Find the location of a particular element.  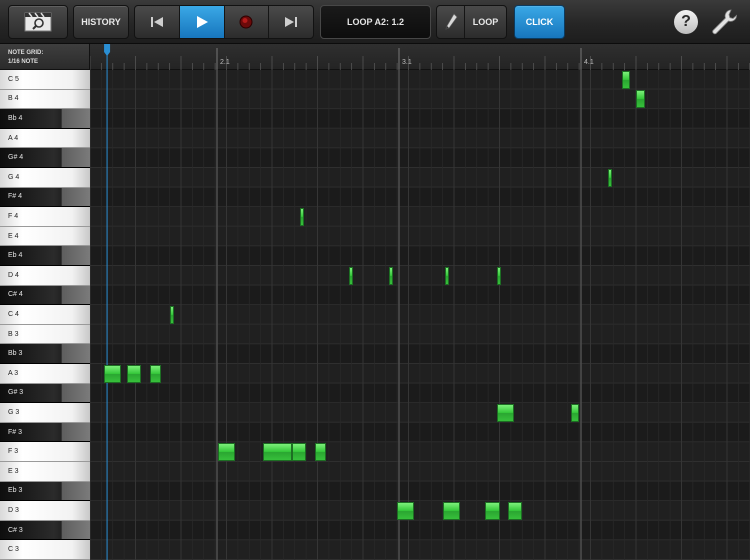

loop-position-display: LOOP A2: 1.2 is located at coordinates (375, 22).